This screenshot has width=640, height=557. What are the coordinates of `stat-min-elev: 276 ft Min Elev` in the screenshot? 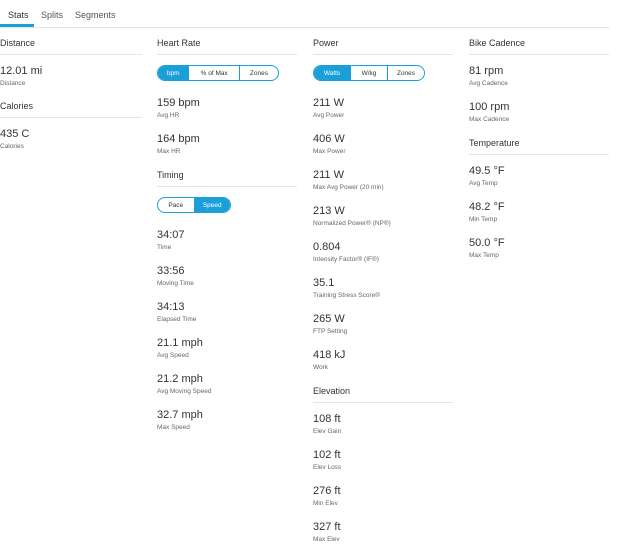 It's located at (383, 496).